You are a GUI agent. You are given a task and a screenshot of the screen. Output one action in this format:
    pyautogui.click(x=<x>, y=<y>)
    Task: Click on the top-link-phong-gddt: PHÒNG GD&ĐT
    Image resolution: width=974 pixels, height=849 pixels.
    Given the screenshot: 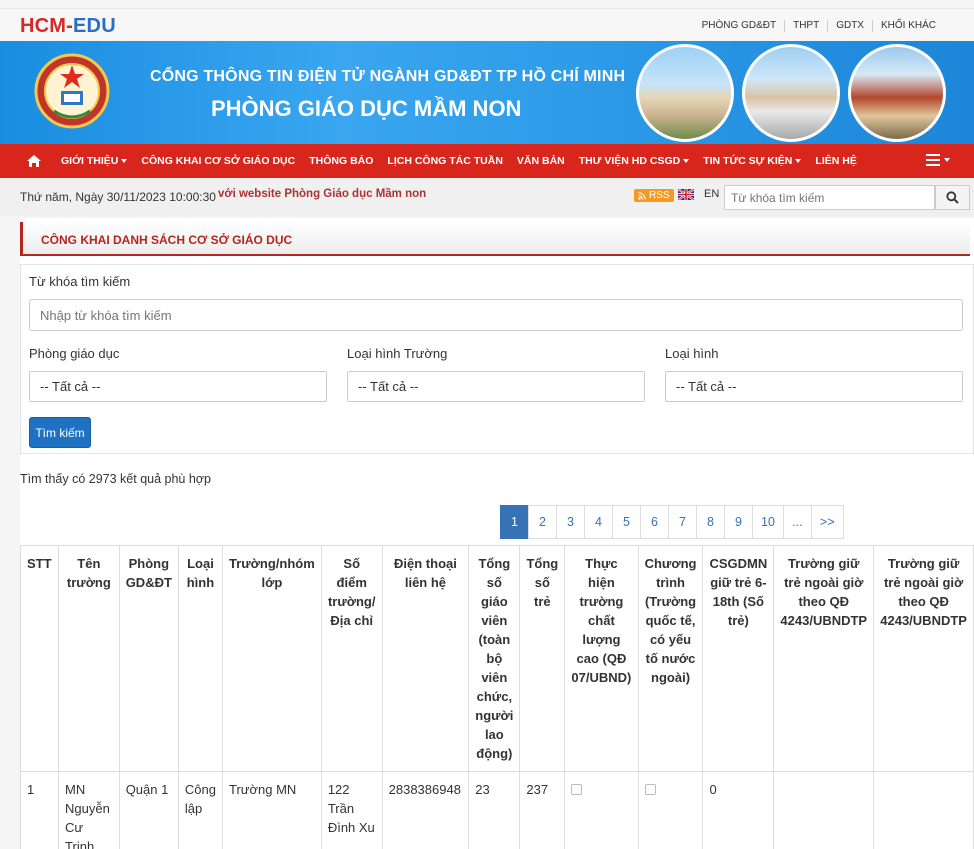 What is the action you would take?
    pyautogui.click(x=739, y=26)
    